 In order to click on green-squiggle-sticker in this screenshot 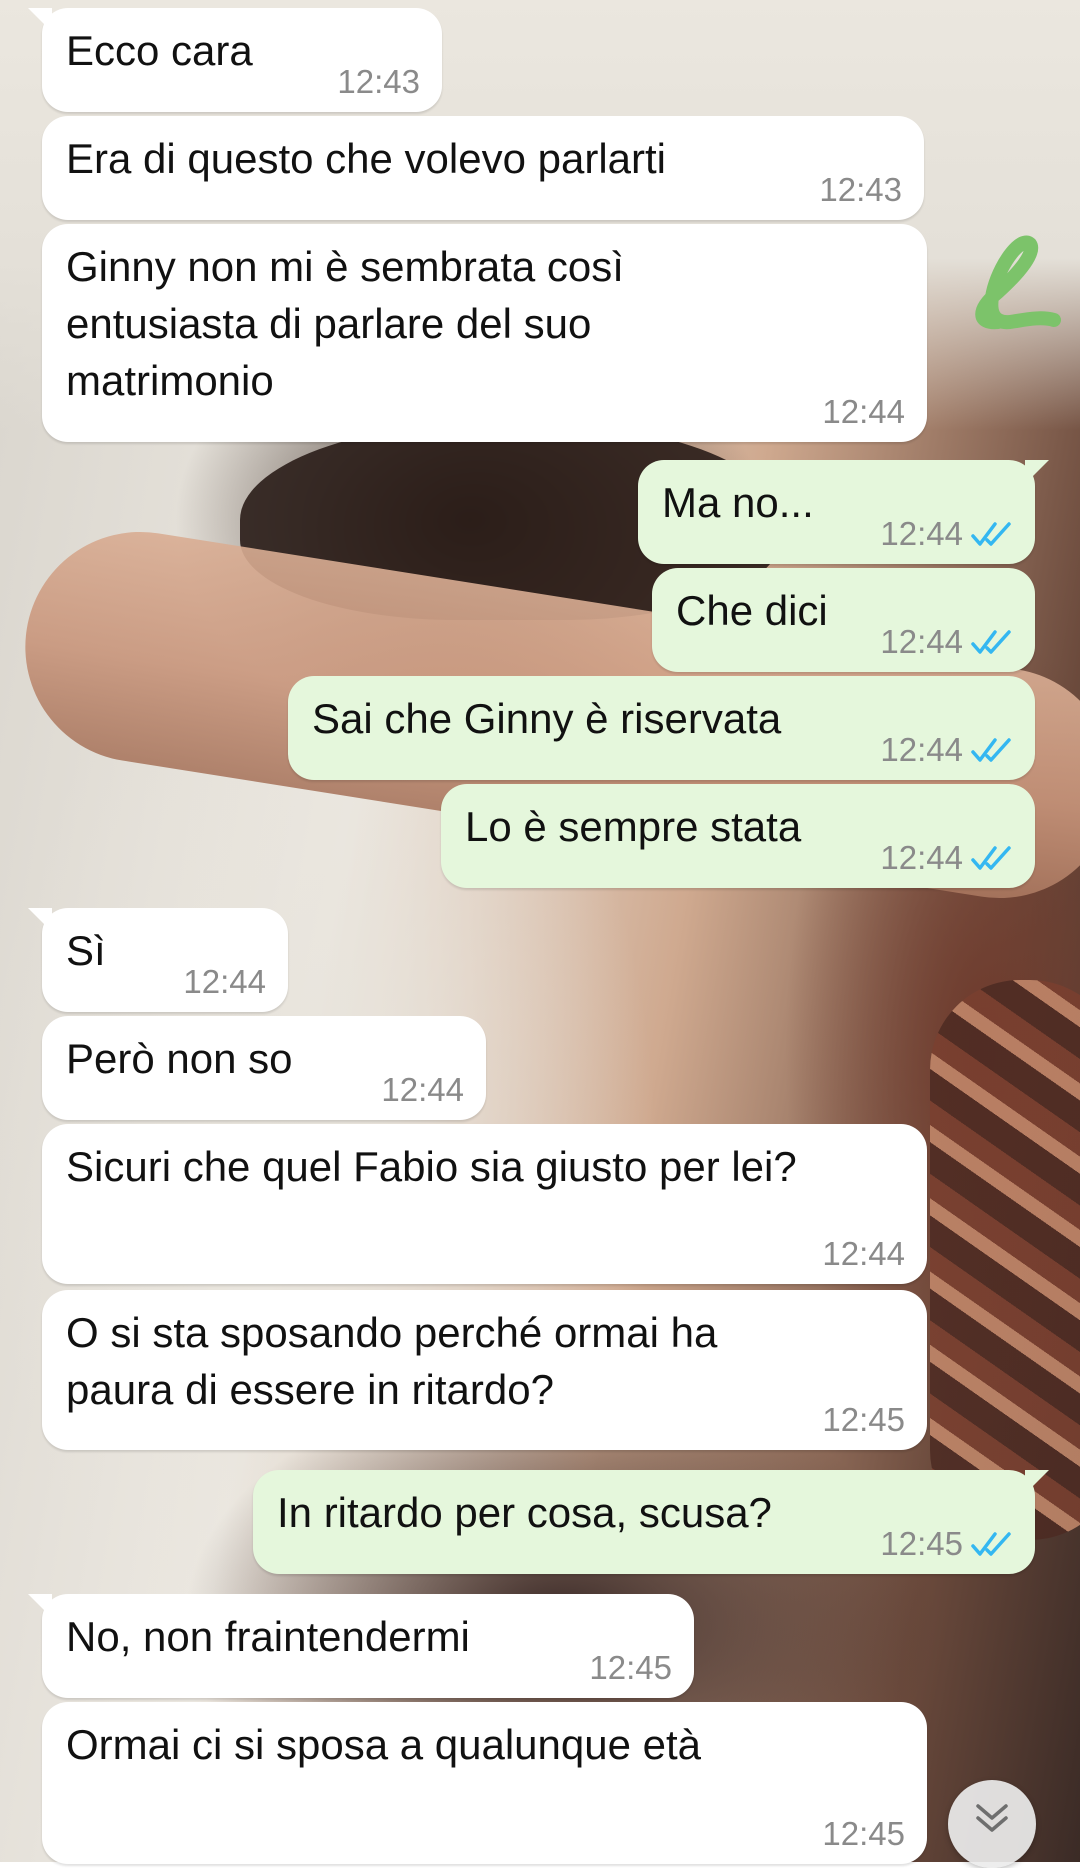, I will do `click(1018, 282)`.